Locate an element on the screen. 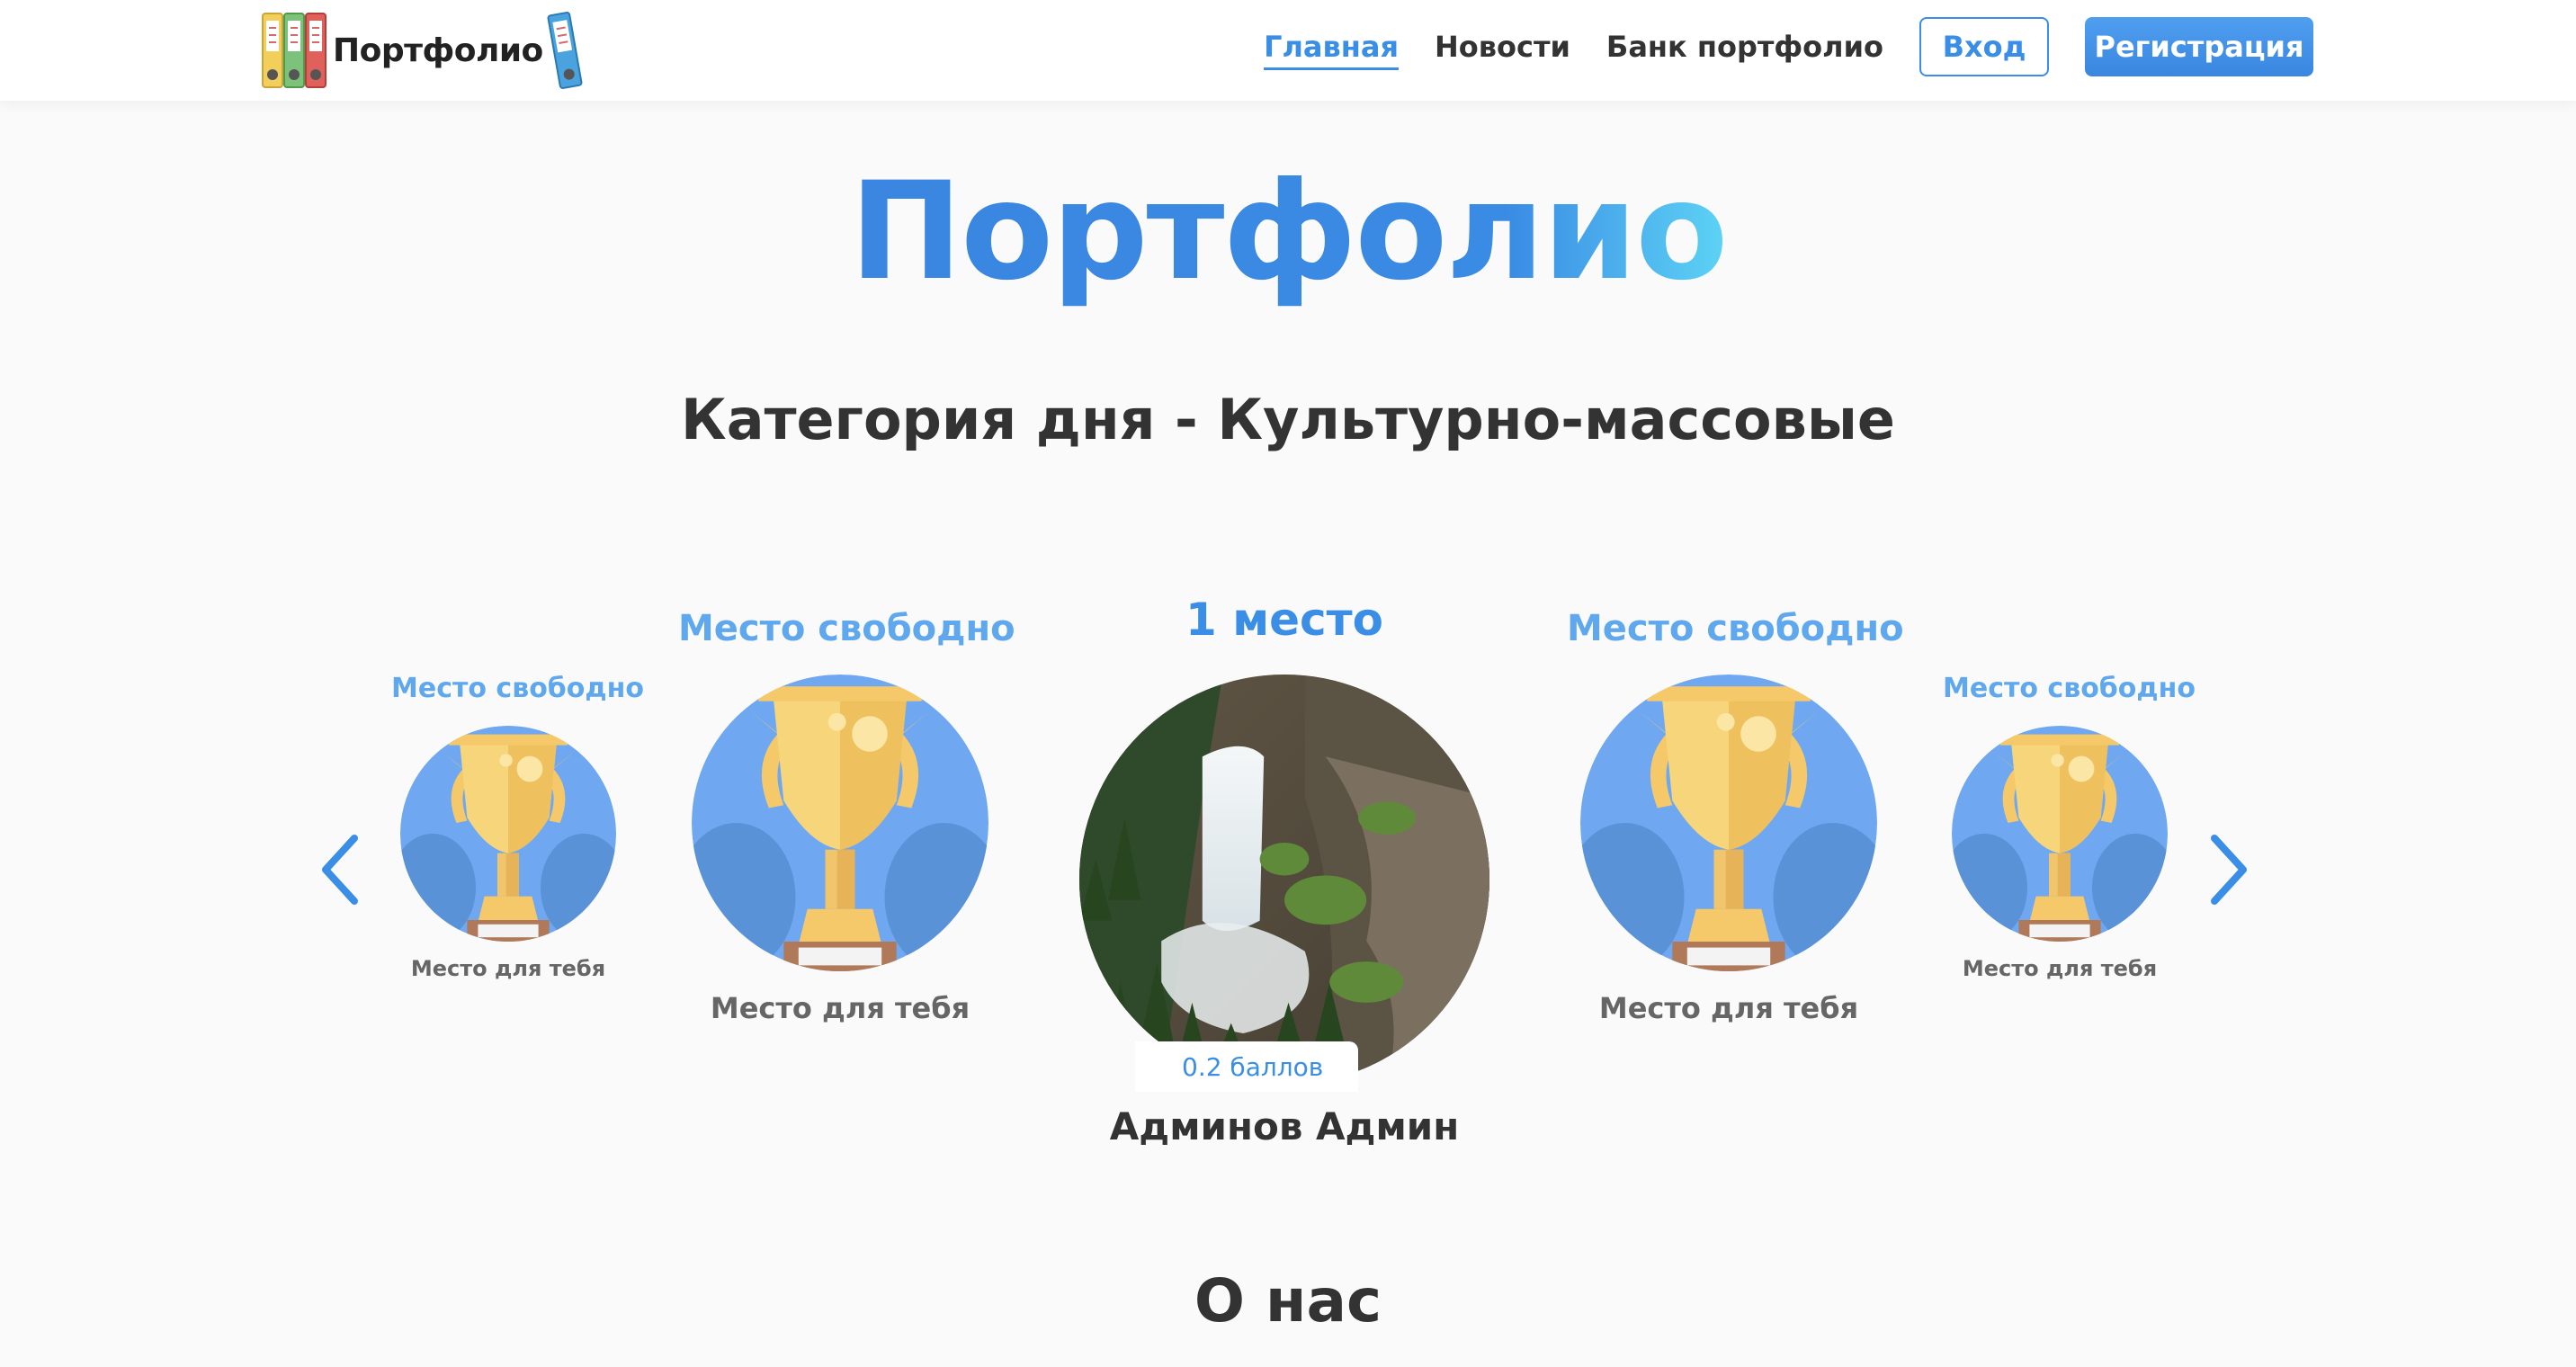 This screenshot has width=2576, height=1367. site-logo: Портфолио is located at coordinates (423, 50).